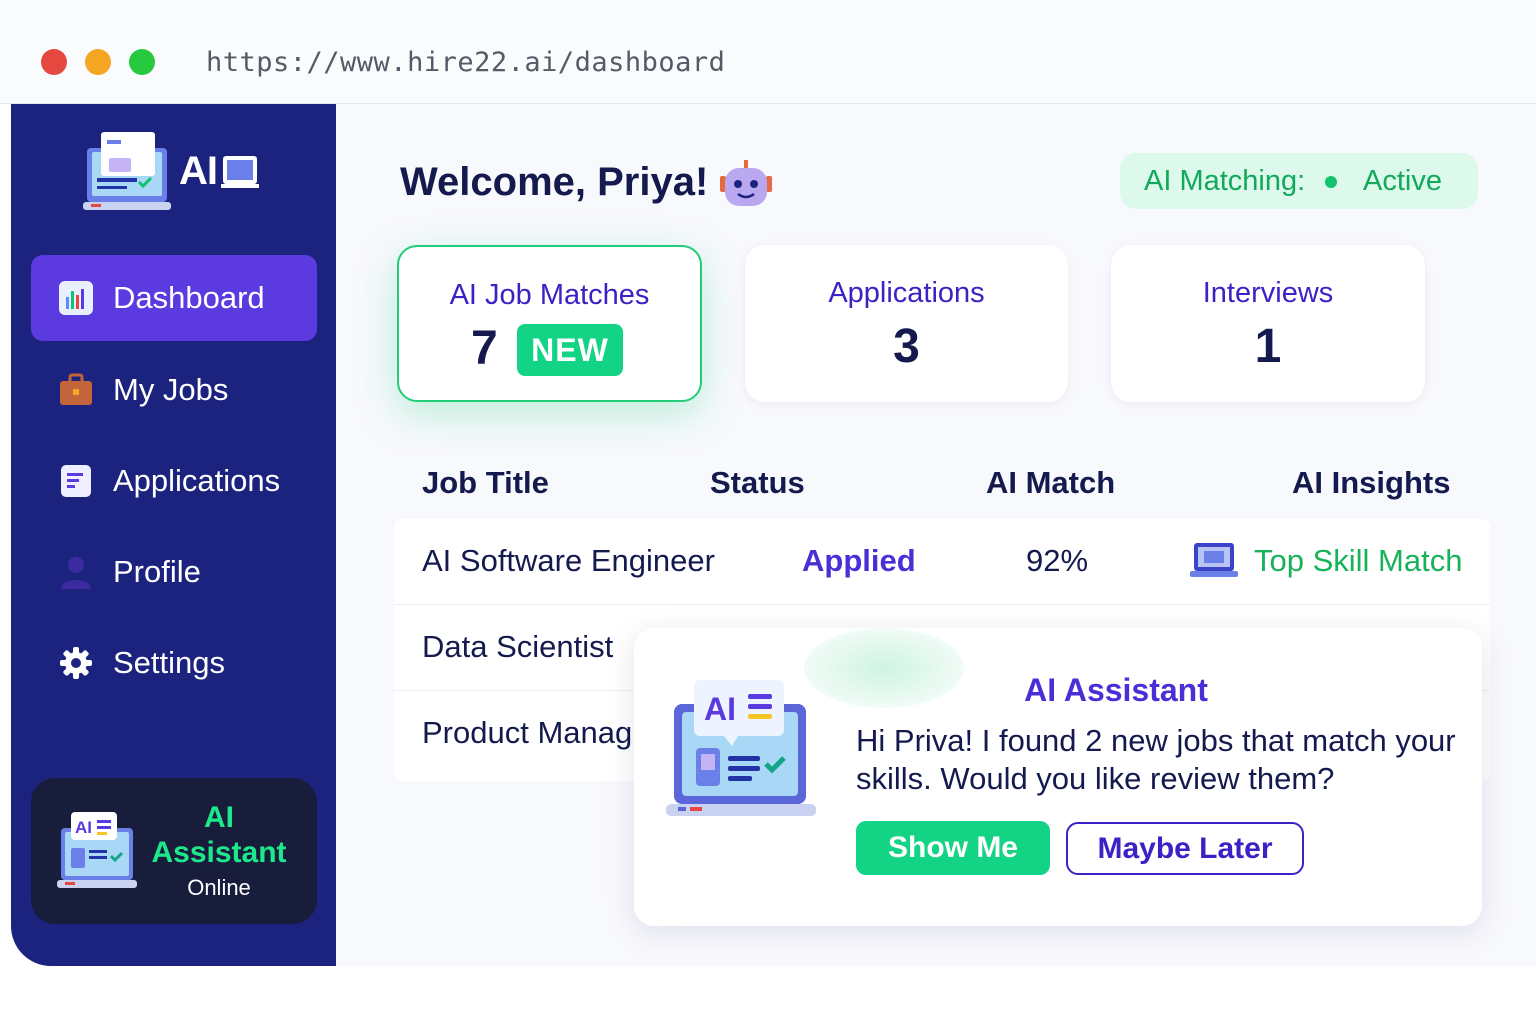 This screenshot has height=1024, width=1536. What do you see at coordinates (1116, 690) in the screenshot?
I see `popup-title: AI Assistant` at bounding box center [1116, 690].